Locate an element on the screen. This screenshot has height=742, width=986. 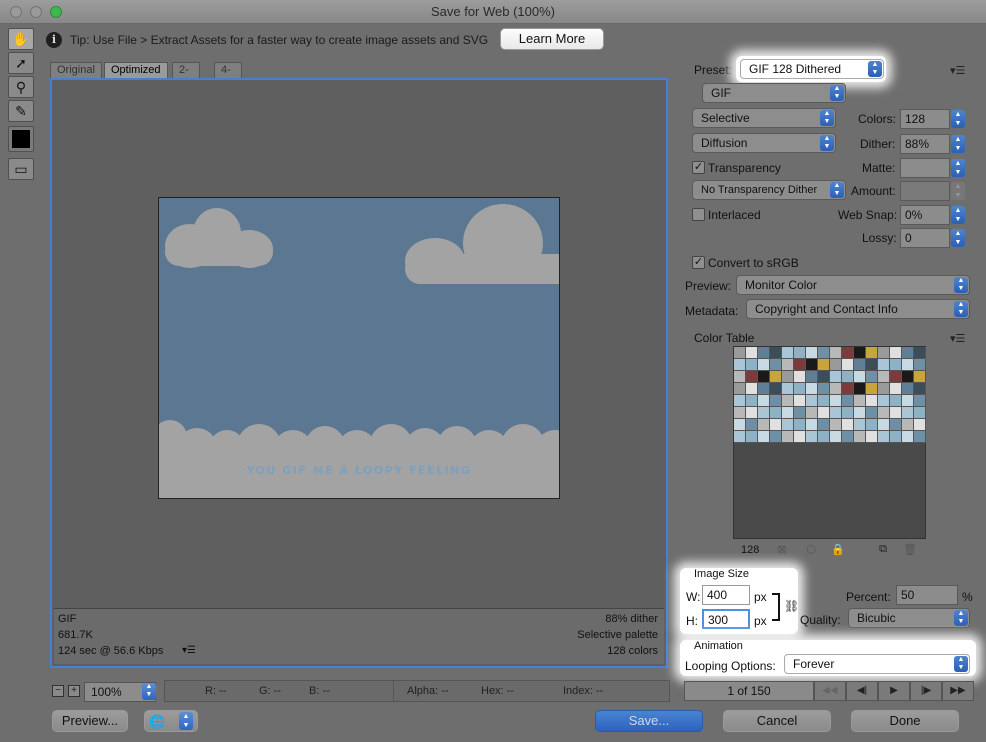
eyedropper-color-swatch is located at coordinates (21, 139).